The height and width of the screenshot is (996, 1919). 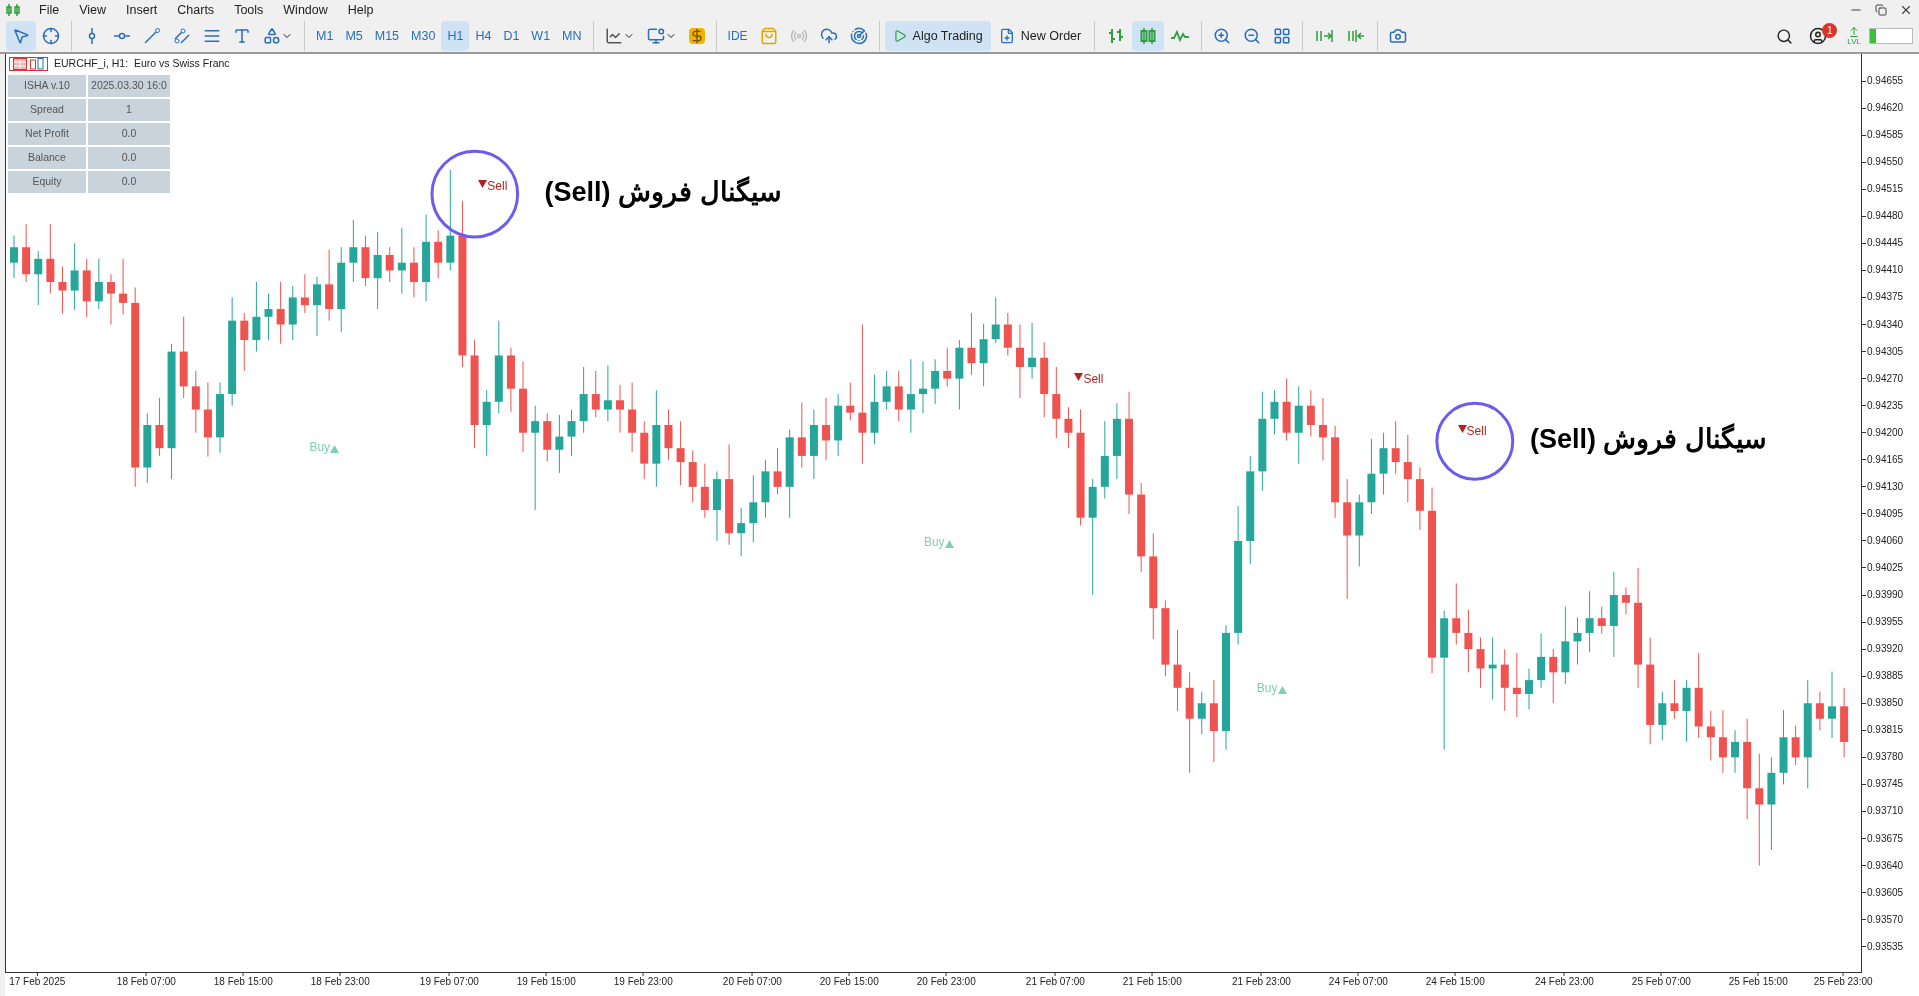 What do you see at coordinates (1885, 811) in the screenshot?
I see `price-label: 0.93710` at bounding box center [1885, 811].